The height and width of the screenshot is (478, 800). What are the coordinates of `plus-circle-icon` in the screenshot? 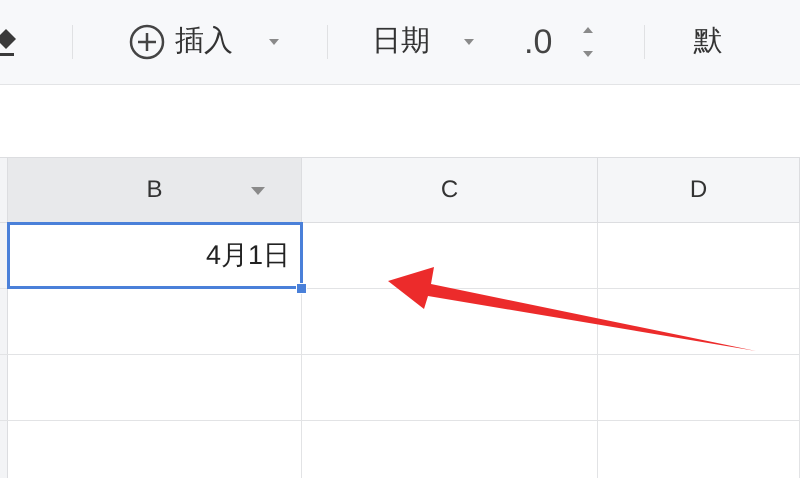 It's located at (147, 42).